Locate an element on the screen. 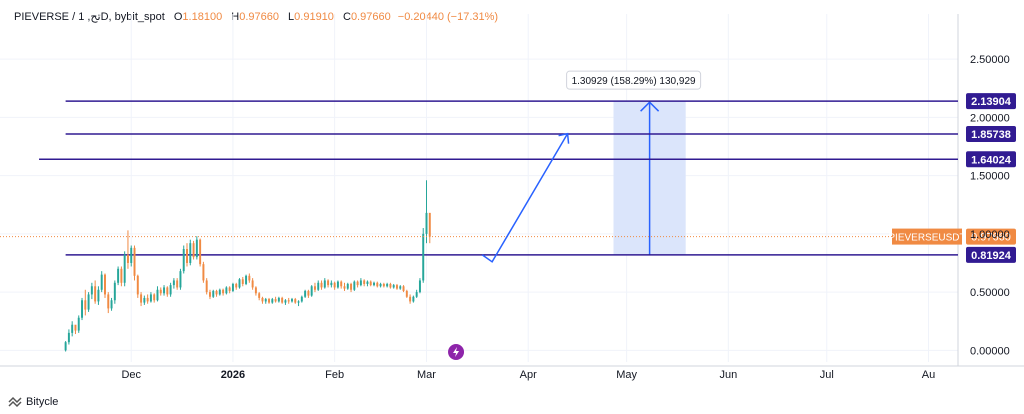 Image resolution: width=1024 pixels, height=414 pixels. x-tick-label: Dec is located at coordinates (131, 375).